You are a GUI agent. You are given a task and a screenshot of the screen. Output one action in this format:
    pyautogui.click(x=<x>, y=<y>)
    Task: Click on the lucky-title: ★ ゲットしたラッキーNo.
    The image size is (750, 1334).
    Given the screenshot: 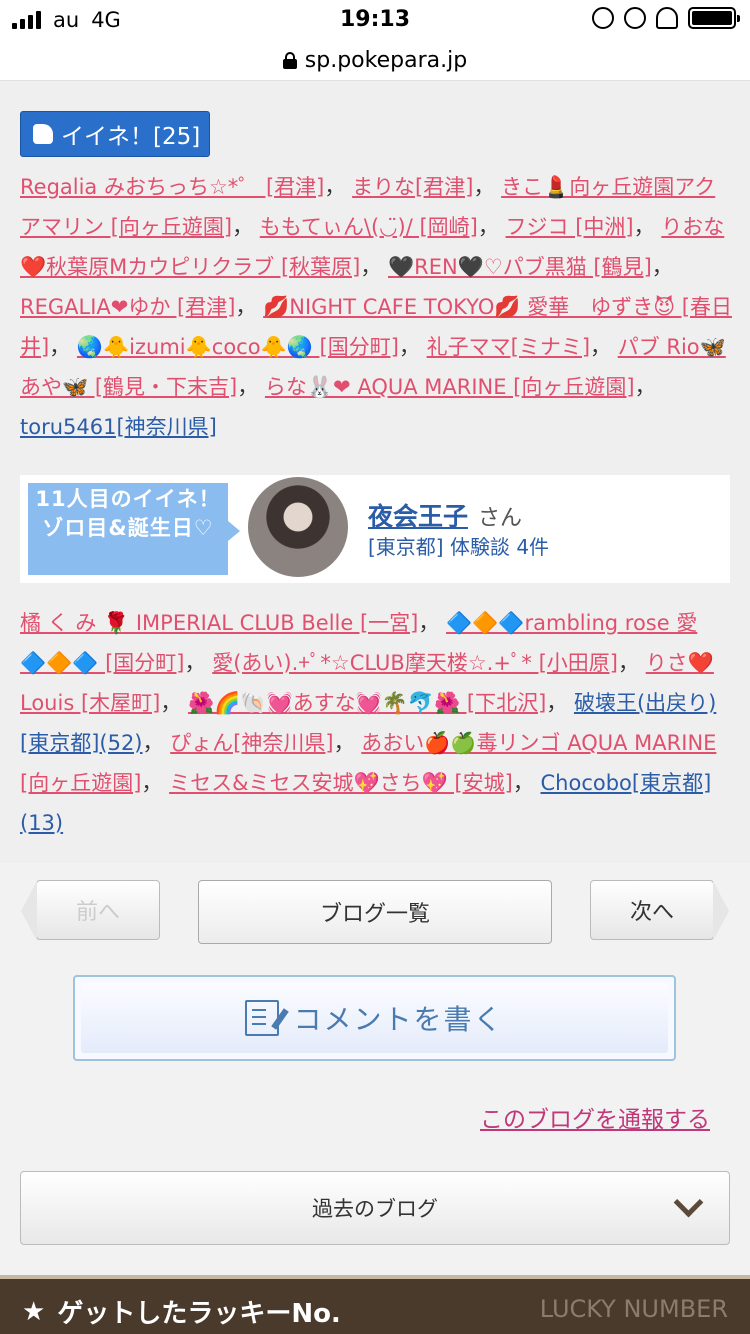 What is the action you would take?
    pyautogui.click(x=181, y=1311)
    